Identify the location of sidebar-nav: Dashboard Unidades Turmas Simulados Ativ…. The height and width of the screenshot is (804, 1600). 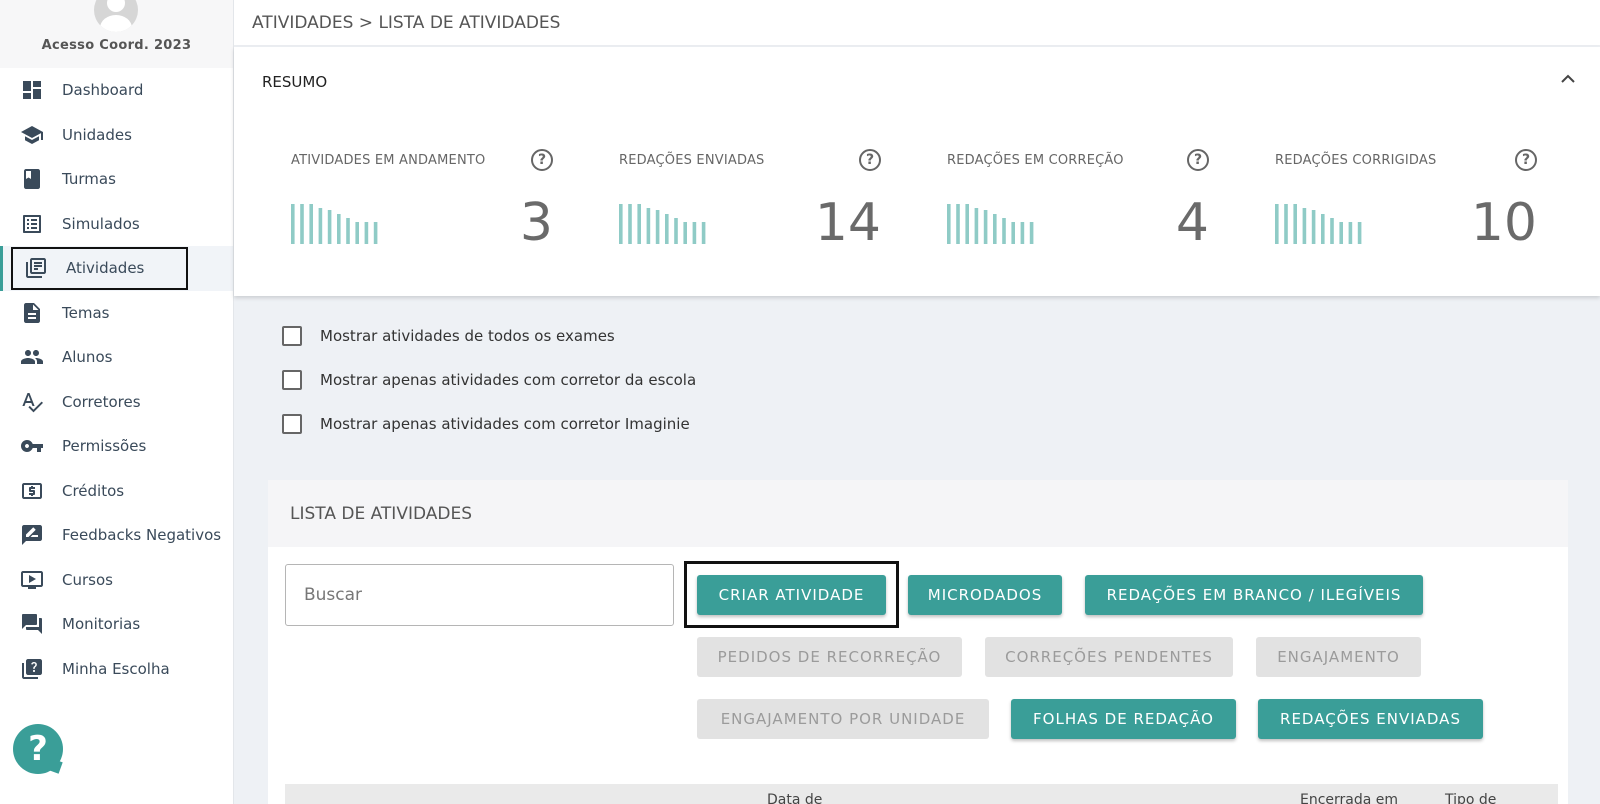
(116, 379).